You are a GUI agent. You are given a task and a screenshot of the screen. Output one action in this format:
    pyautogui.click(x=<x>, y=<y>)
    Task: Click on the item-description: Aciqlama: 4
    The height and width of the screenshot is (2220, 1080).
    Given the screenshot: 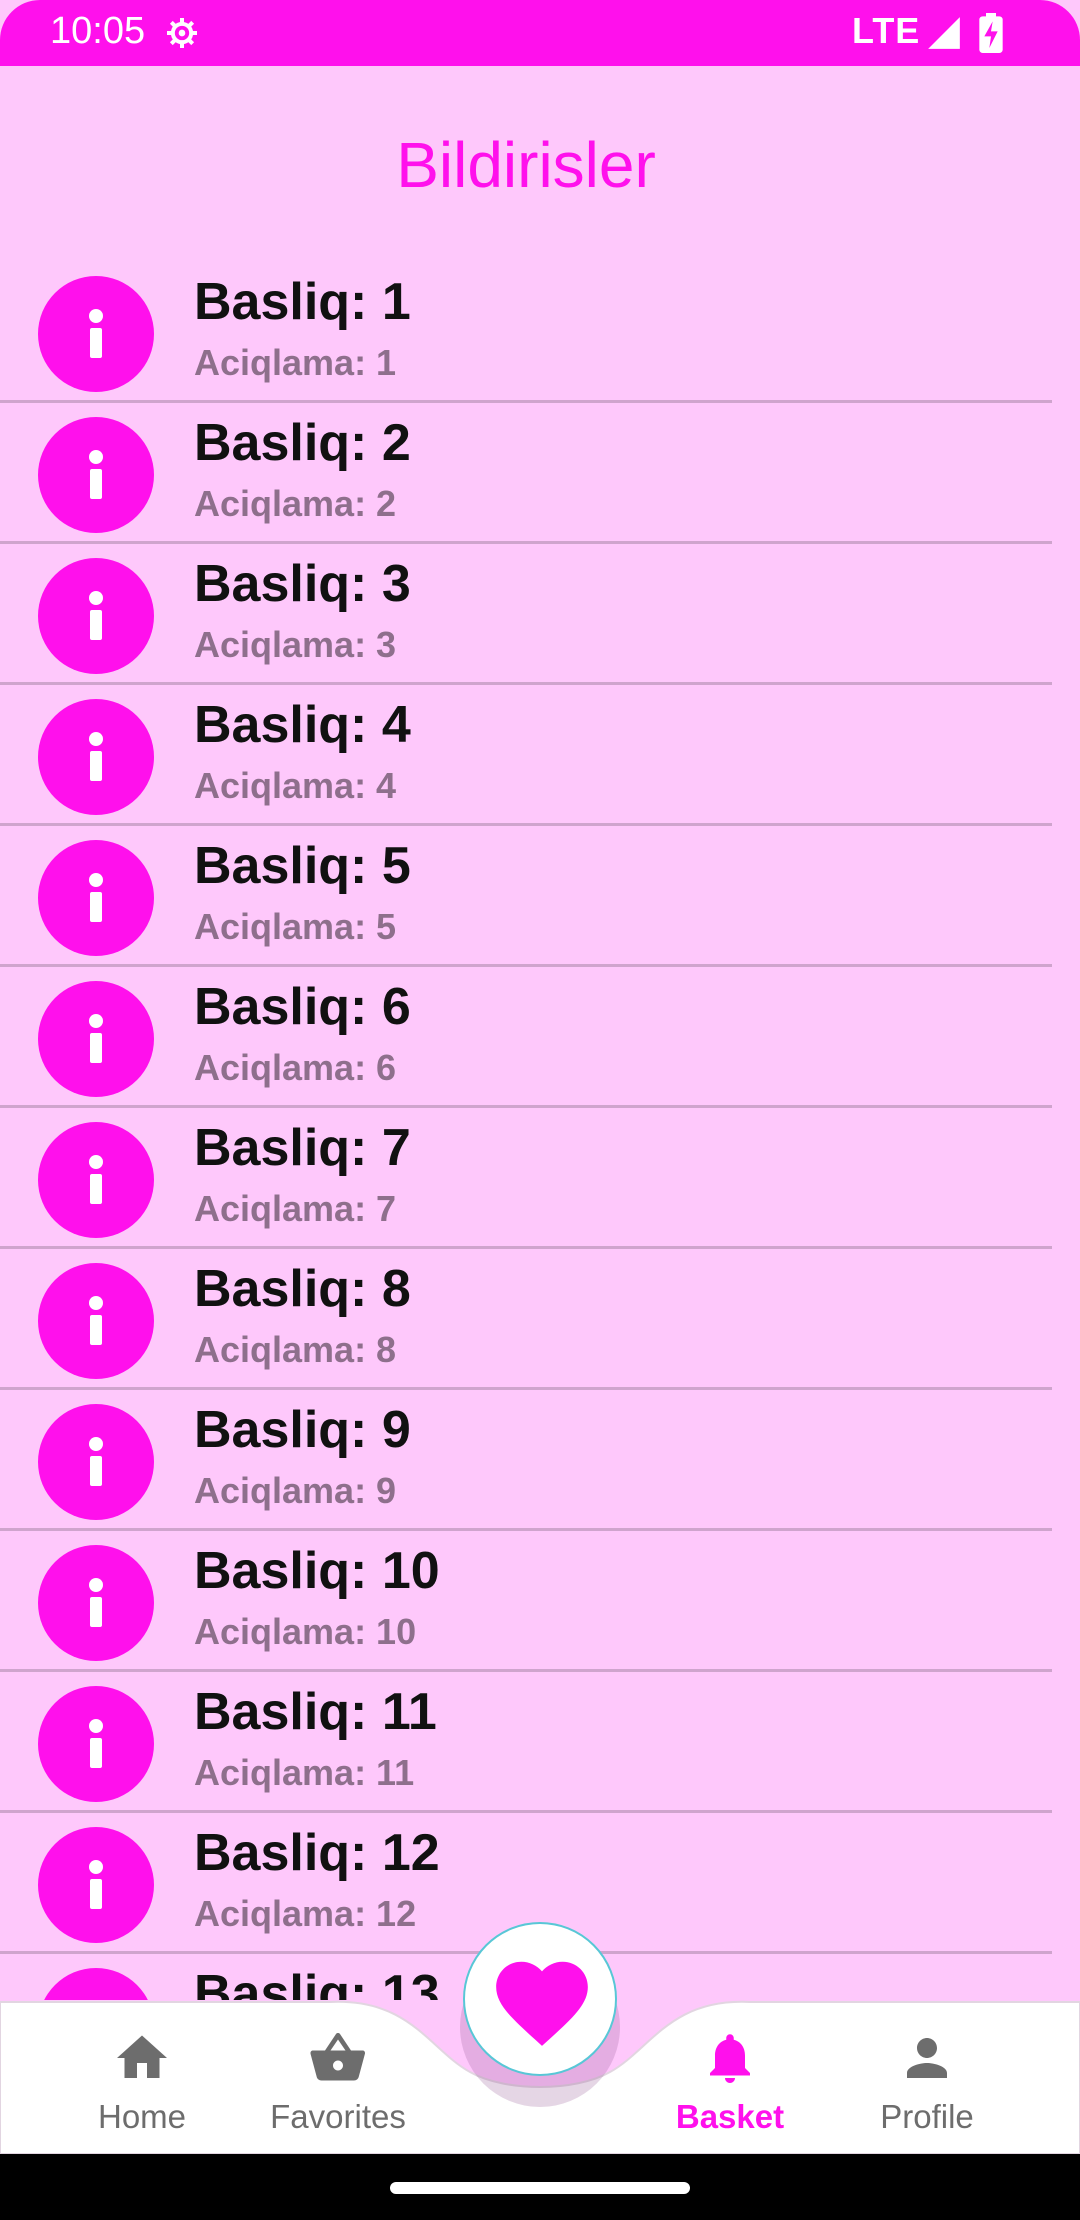 What is the action you would take?
    pyautogui.click(x=295, y=785)
    